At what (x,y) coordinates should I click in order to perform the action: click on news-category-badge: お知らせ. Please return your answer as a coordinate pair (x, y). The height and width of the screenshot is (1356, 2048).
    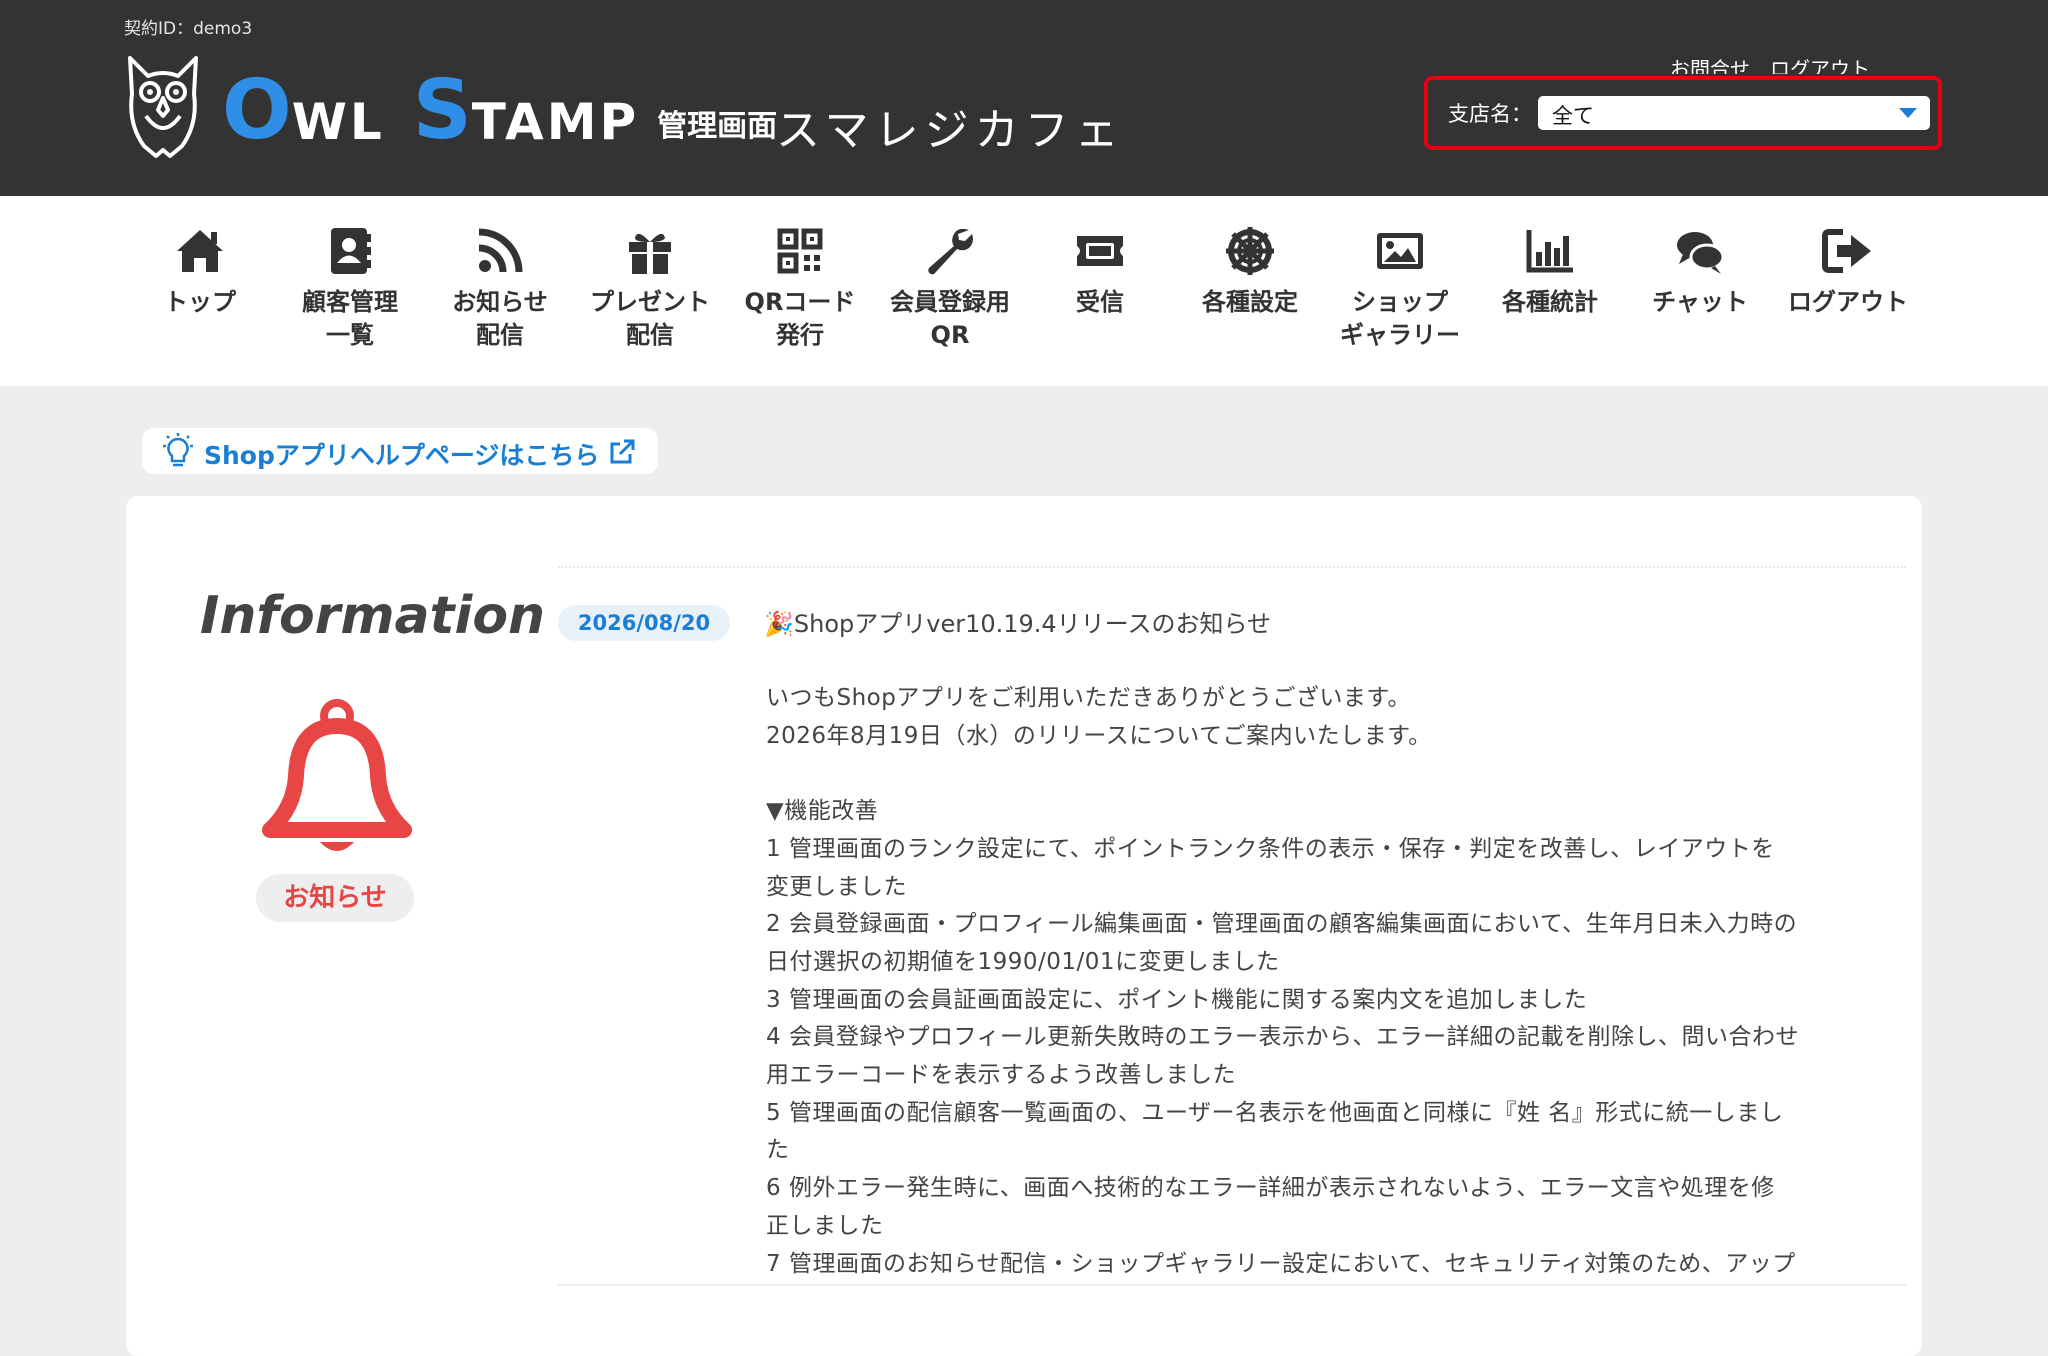
    Looking at the image, I should click on (335, 898).